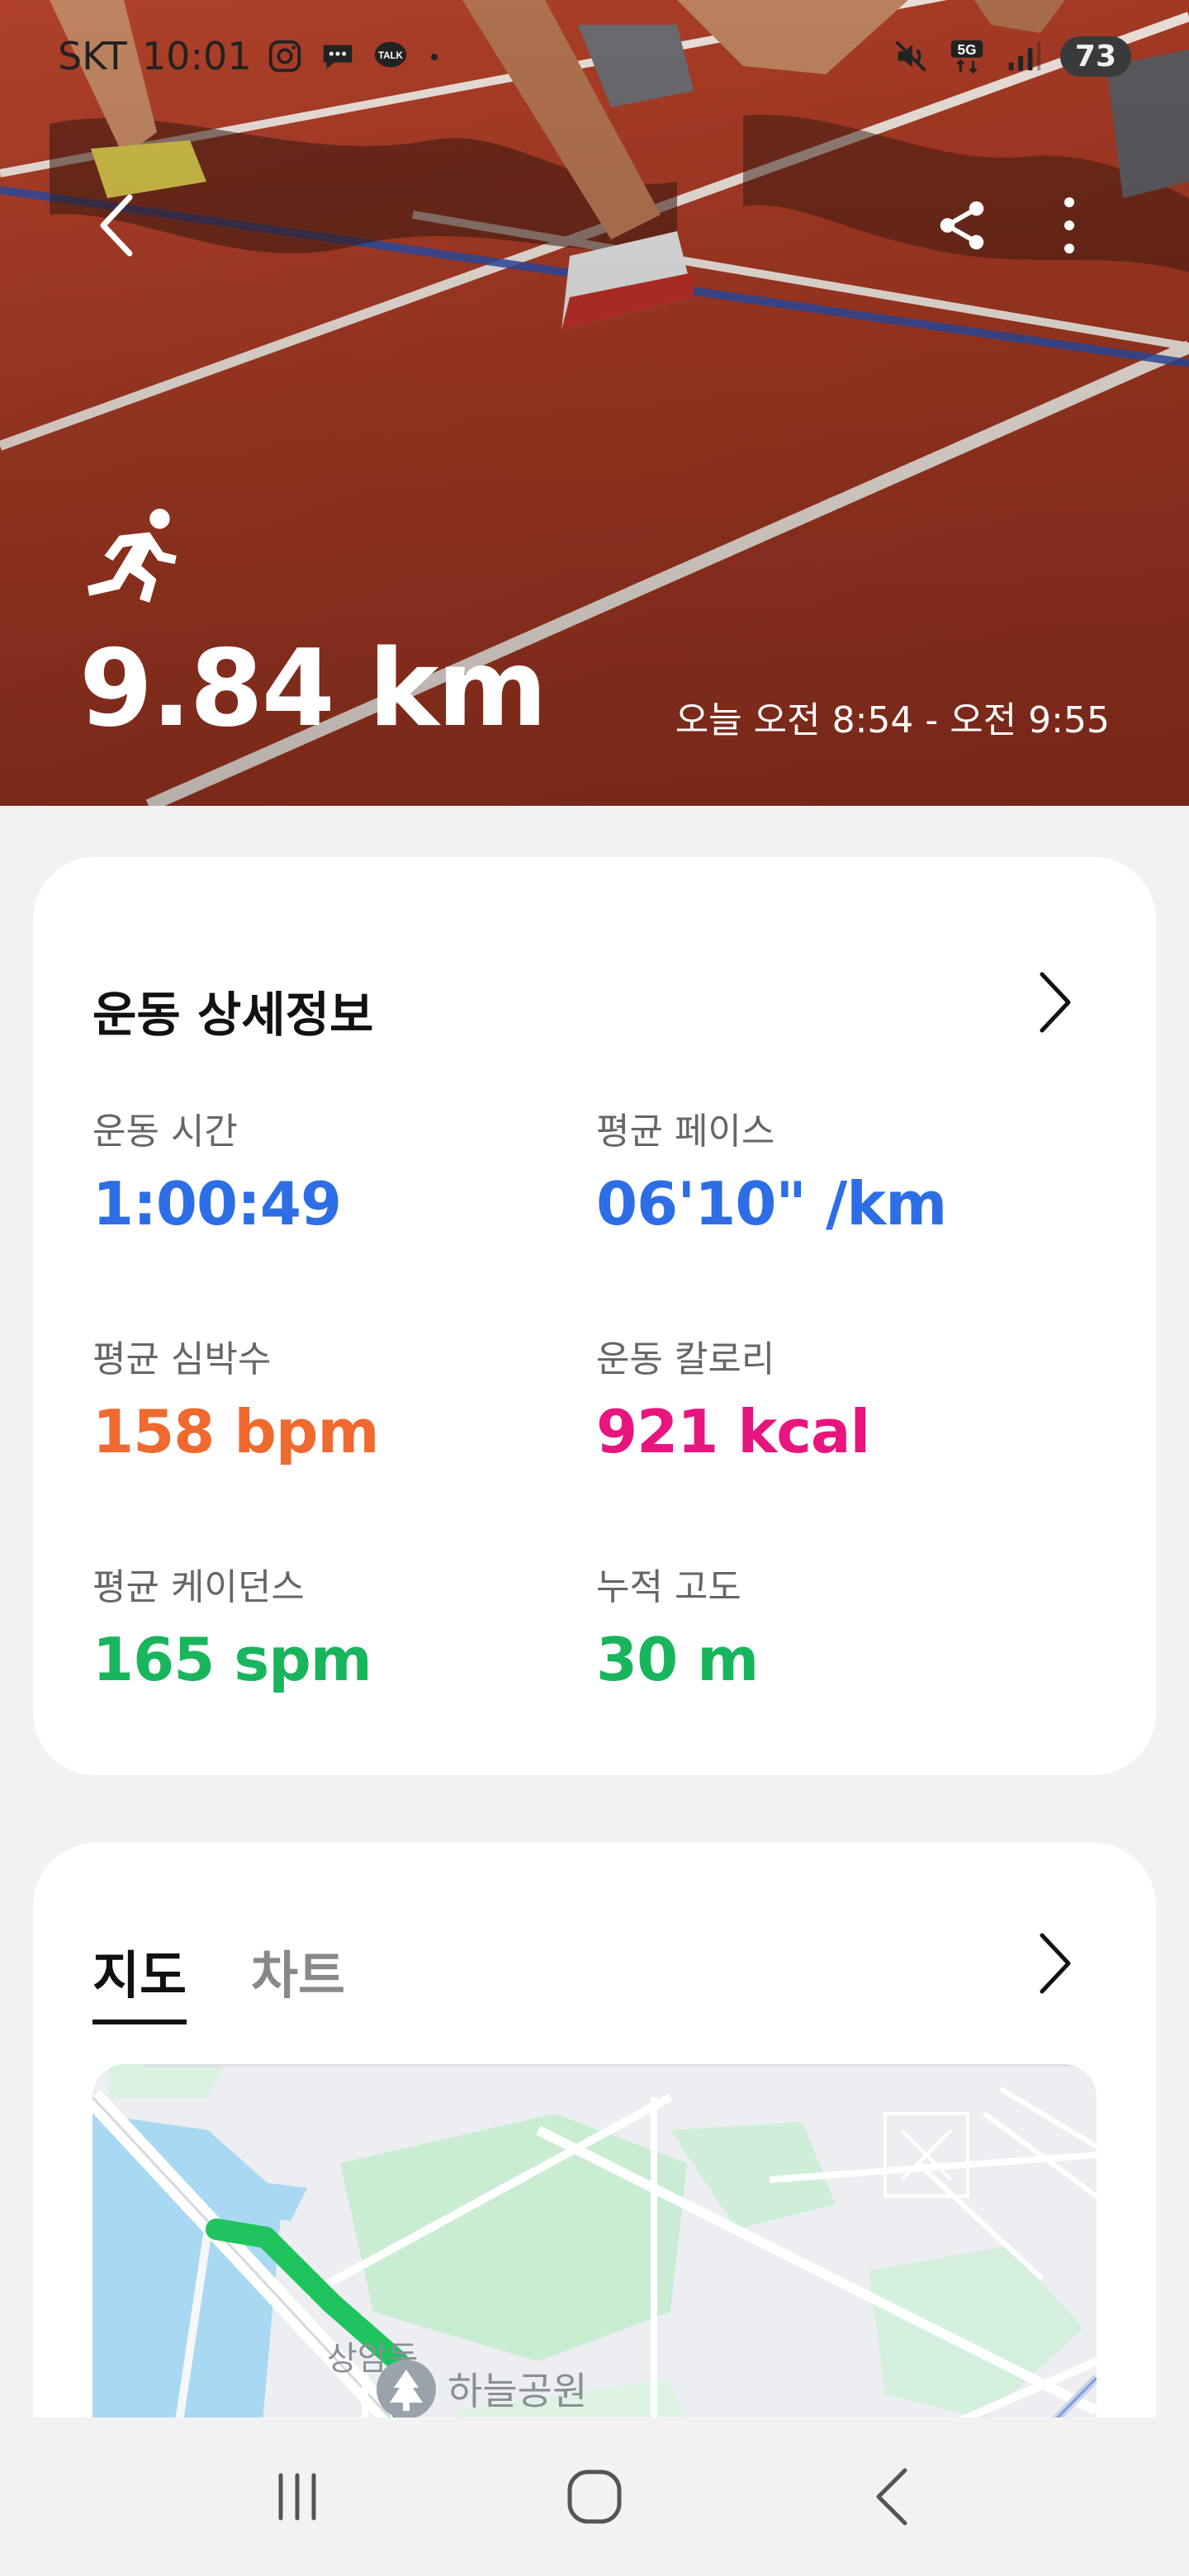 The image size is (1189, 2576). What do you see at coordinates (685, 1359) in the screenshot?
I see `stat-label: 운동 칼로리` at bounding box center [685, 1359].